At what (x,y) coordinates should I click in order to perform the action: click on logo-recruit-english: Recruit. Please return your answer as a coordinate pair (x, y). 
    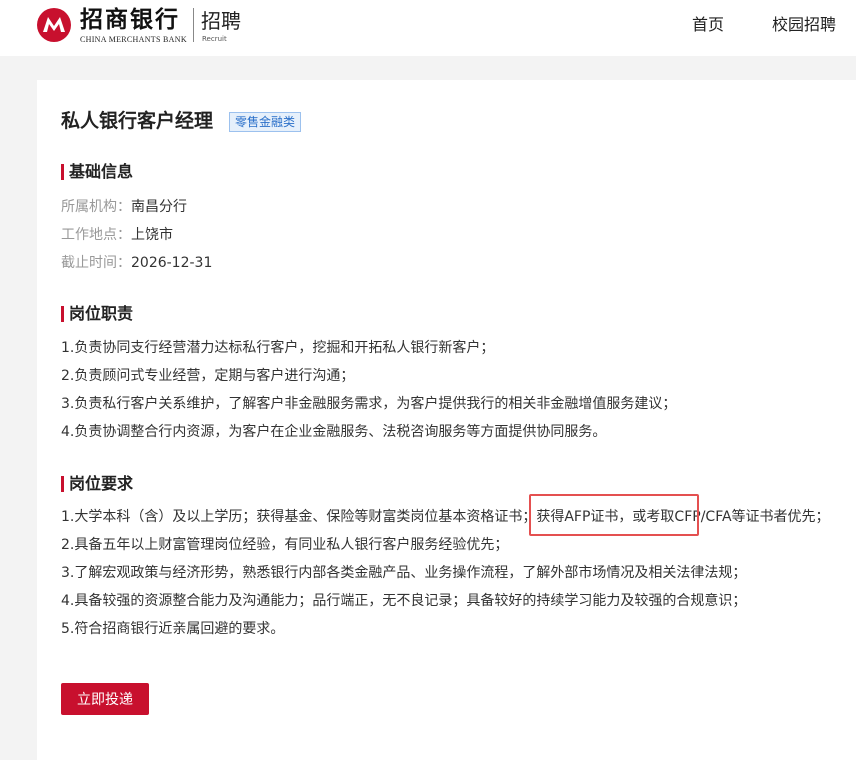
    Looking at the image, I should click on (214, 39).